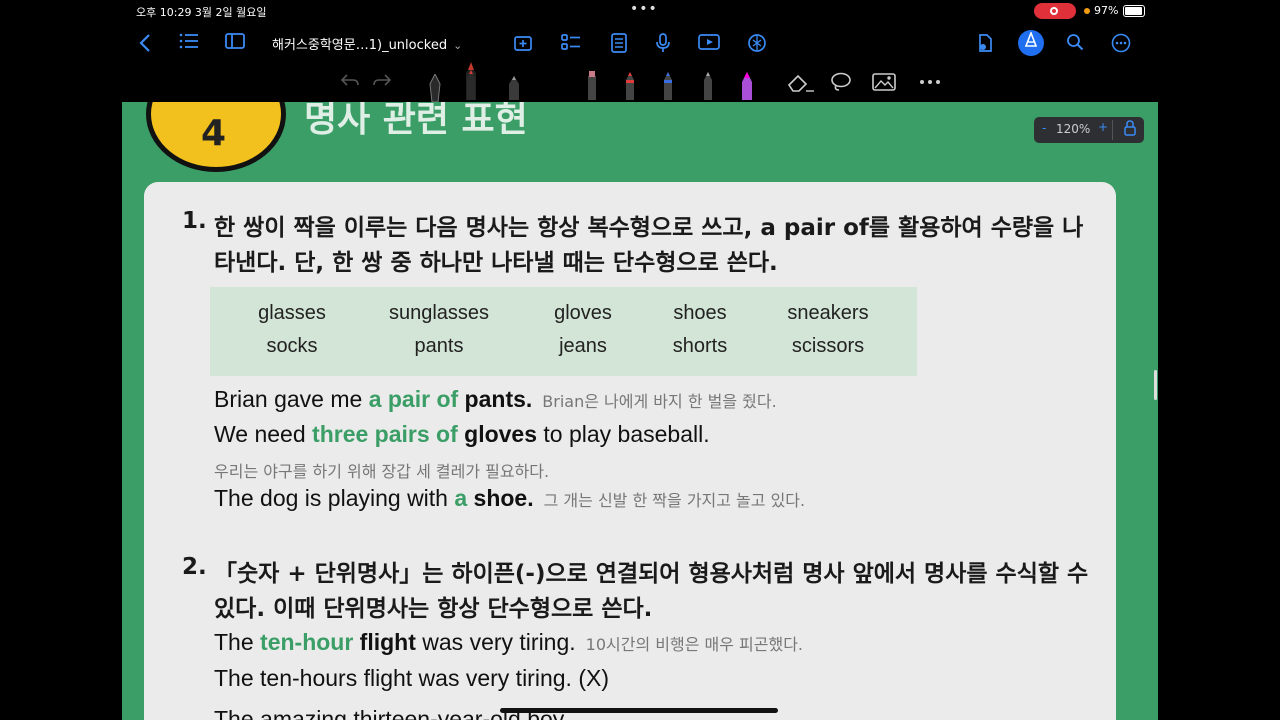  Describe the element at coordinates (1103, 127) in the screenshot. I see `zoom-in-button: +` at that location.